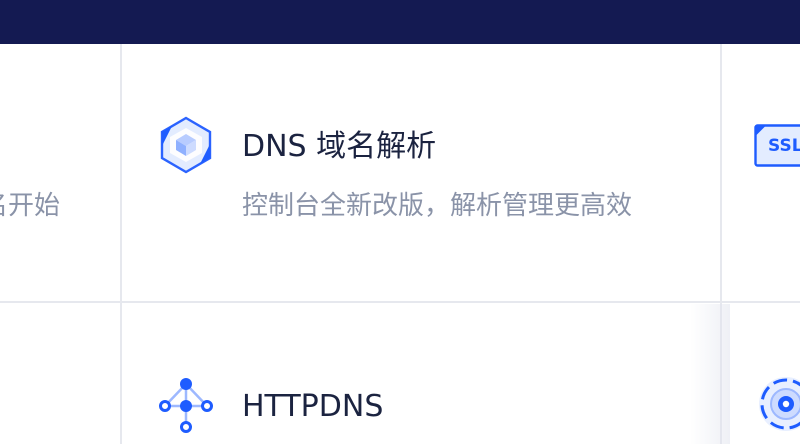 This screenshot has width=800, height=444. I want to click on target-icon, so click(778, 403).